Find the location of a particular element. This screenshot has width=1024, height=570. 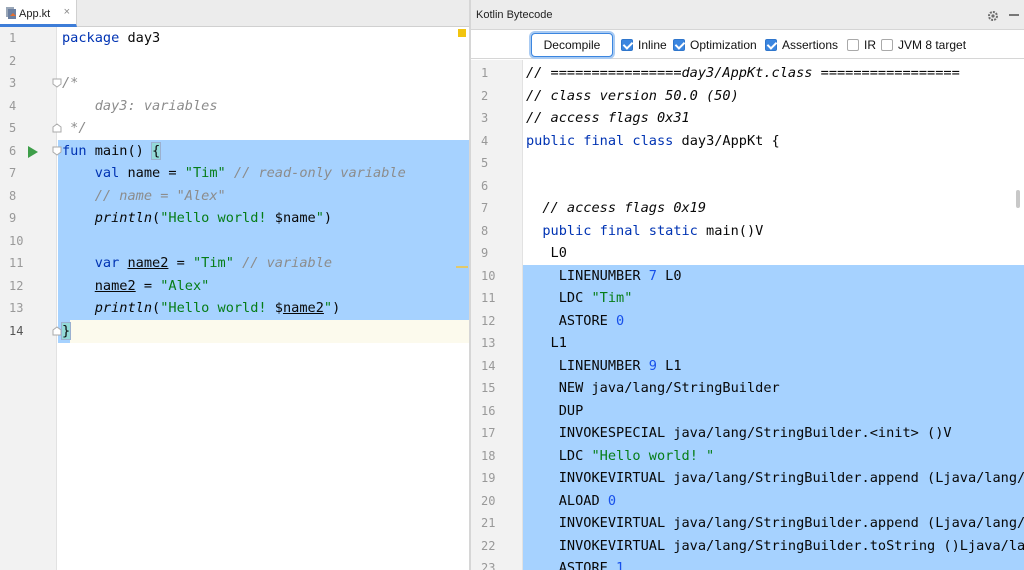

code-text: NEW java/lang/StringBuilder is located at coordinates (653, 388).